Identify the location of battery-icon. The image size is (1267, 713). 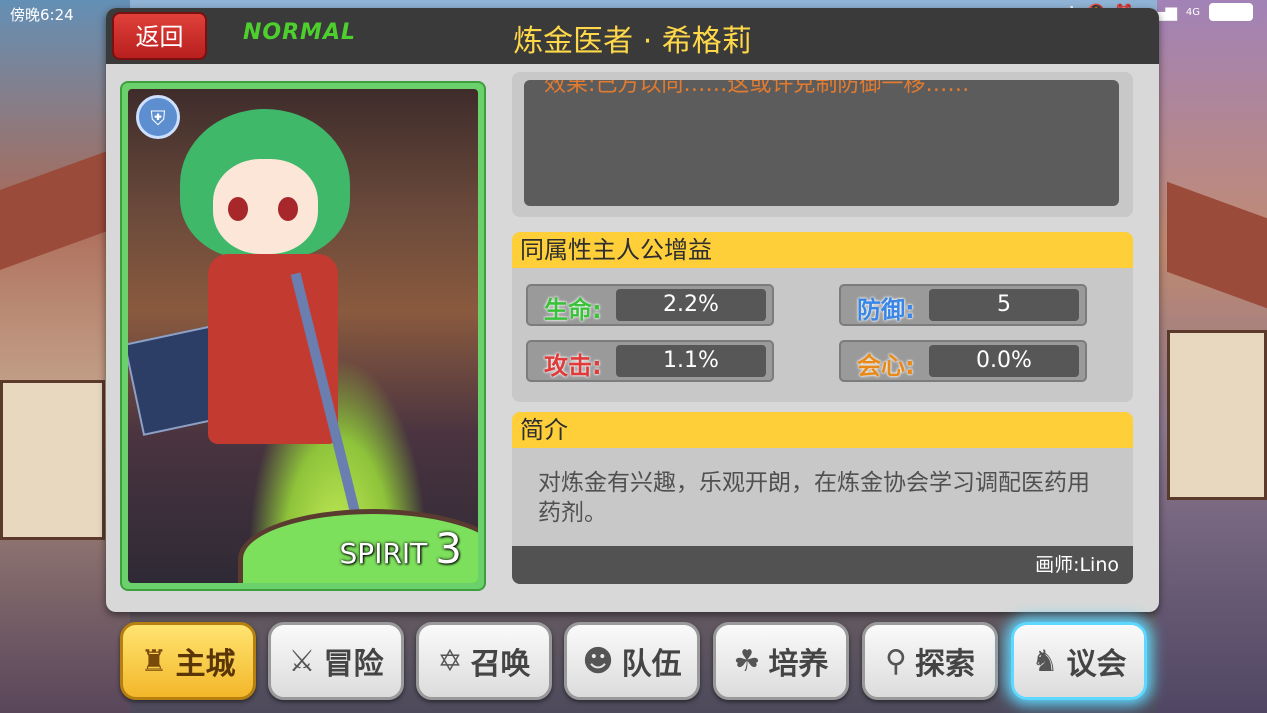
(1231, 12).